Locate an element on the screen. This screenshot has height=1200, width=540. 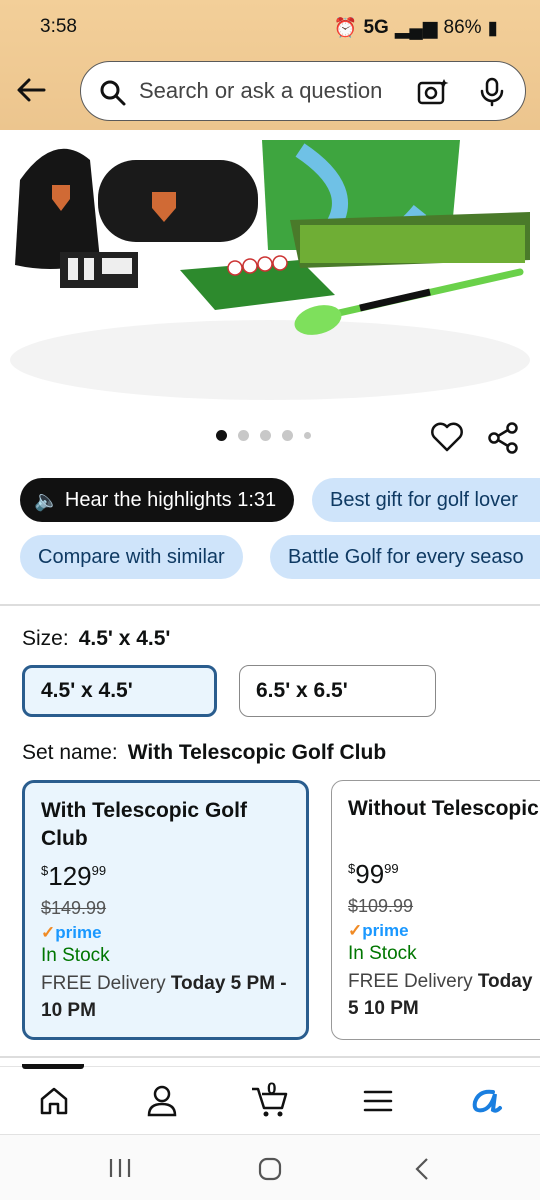
size-option: 6.5' x 6.5' is located at coordinates (337, 691).